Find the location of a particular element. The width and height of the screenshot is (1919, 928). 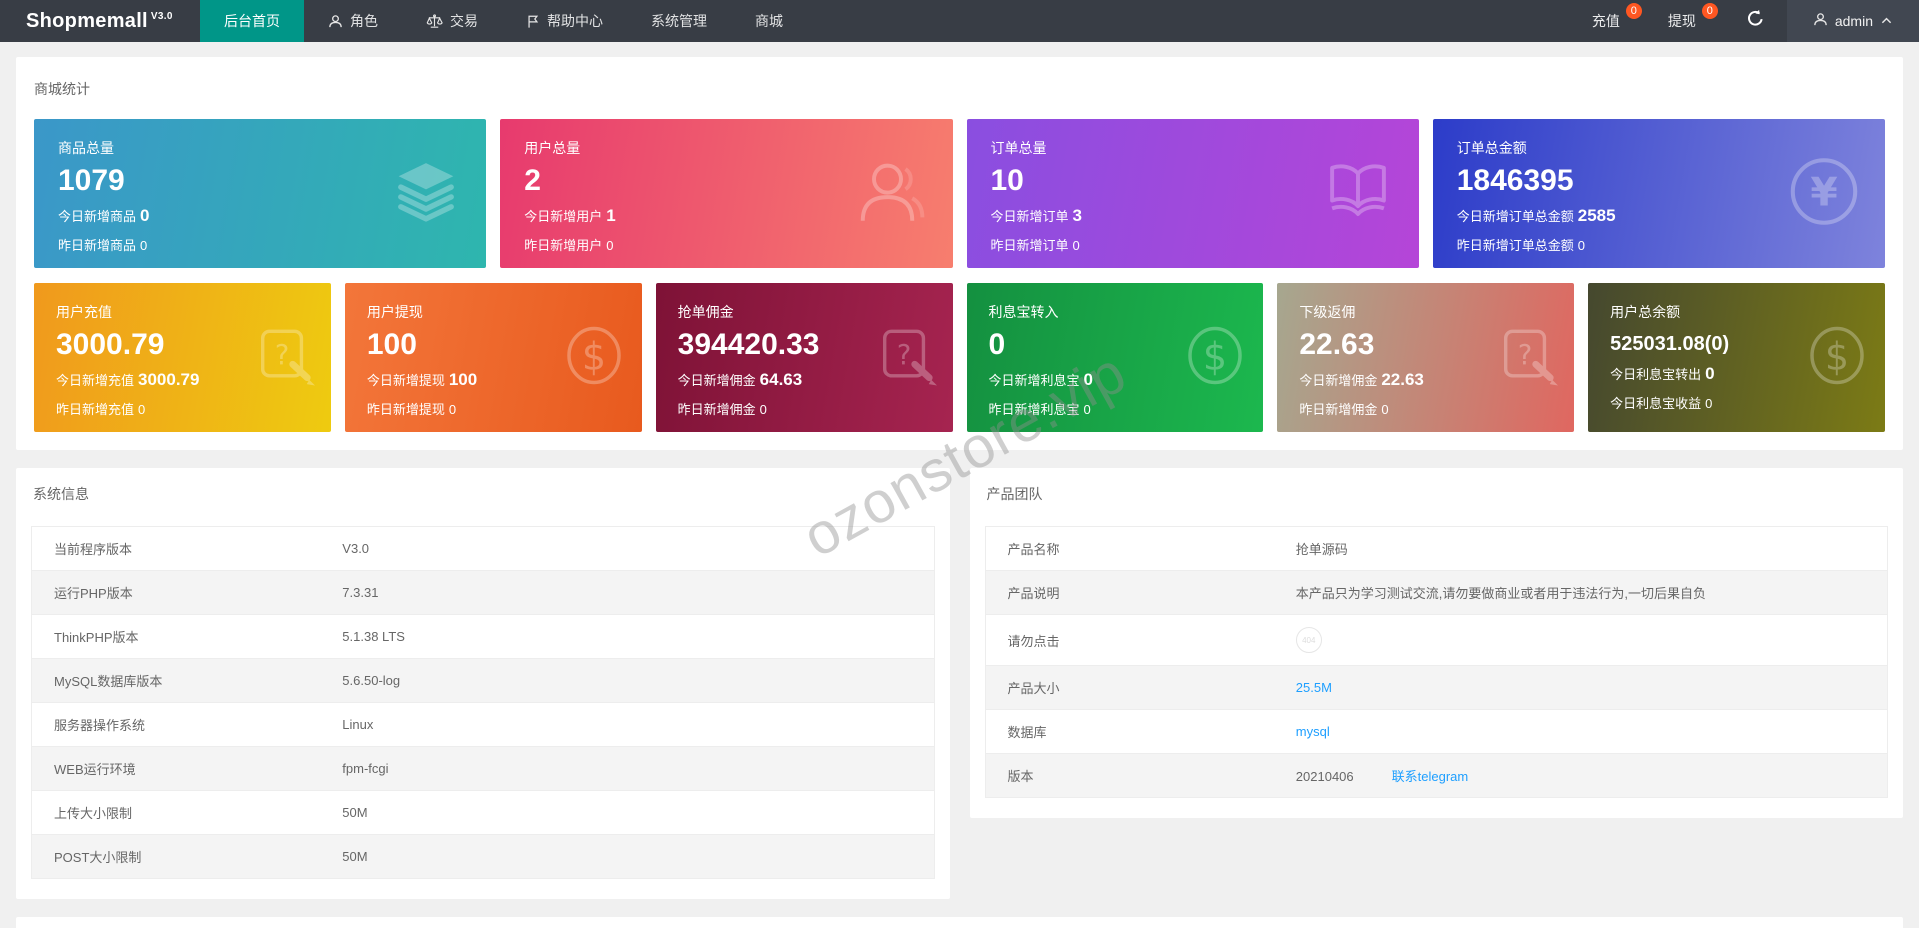

recharge-button: 充值 0 is located at coordinates (1610, 21).